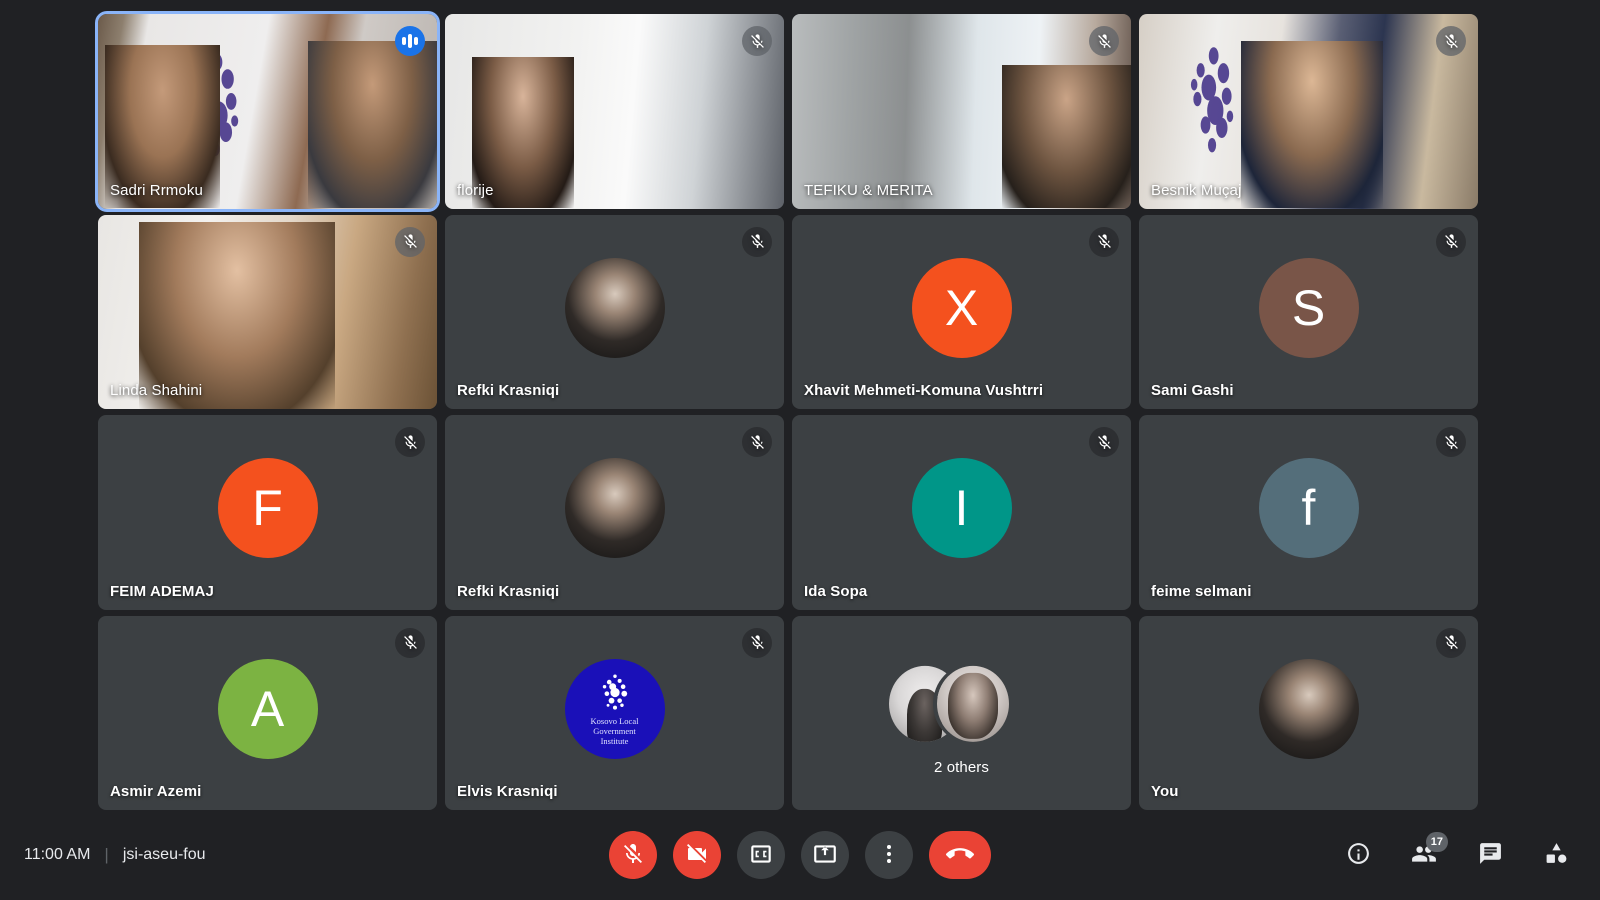 The image size is (1600, 900). I want to click on participant-name-label: You, so click(1165, 791).